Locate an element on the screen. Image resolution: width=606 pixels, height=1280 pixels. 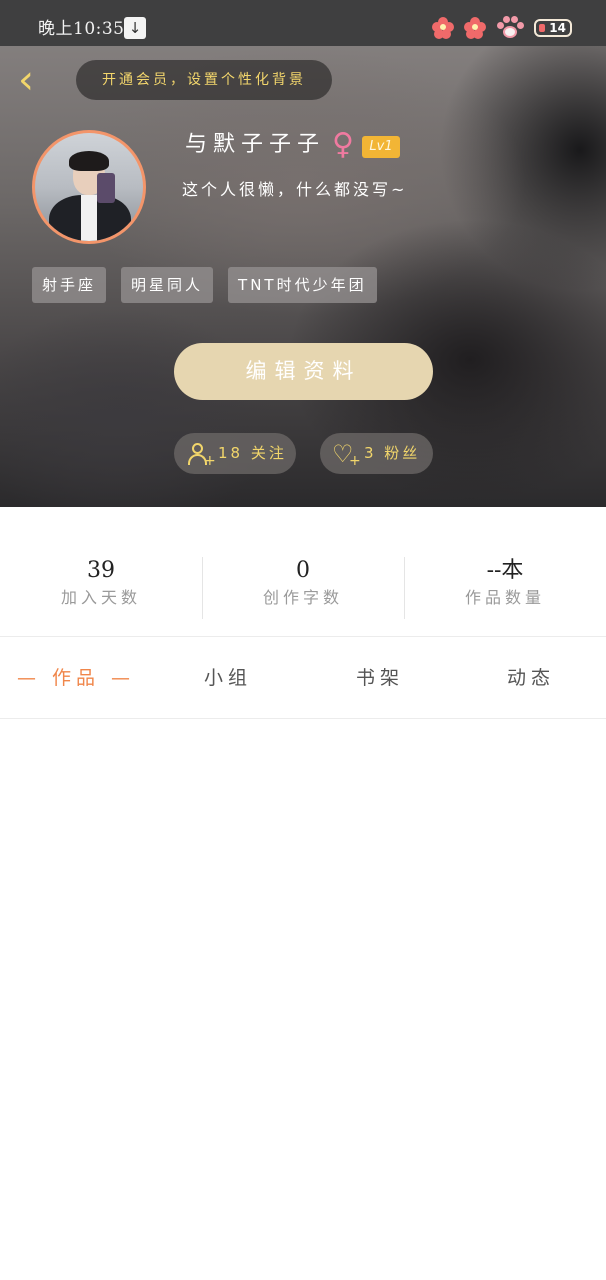
stat-value: --本 is located at coordinates (505, 570).